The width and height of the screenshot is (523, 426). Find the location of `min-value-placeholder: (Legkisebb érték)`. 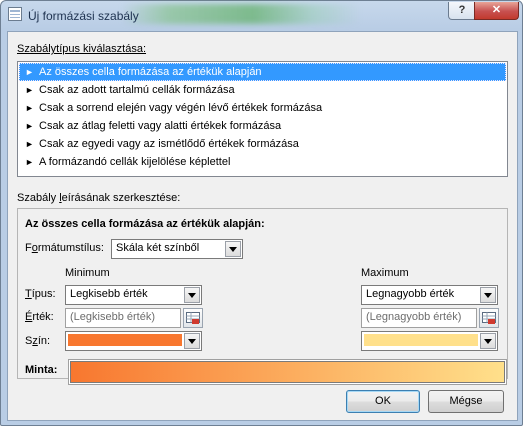

min-value-placeholder: (Legkisebb érték) is located at coordinates (112, 317).